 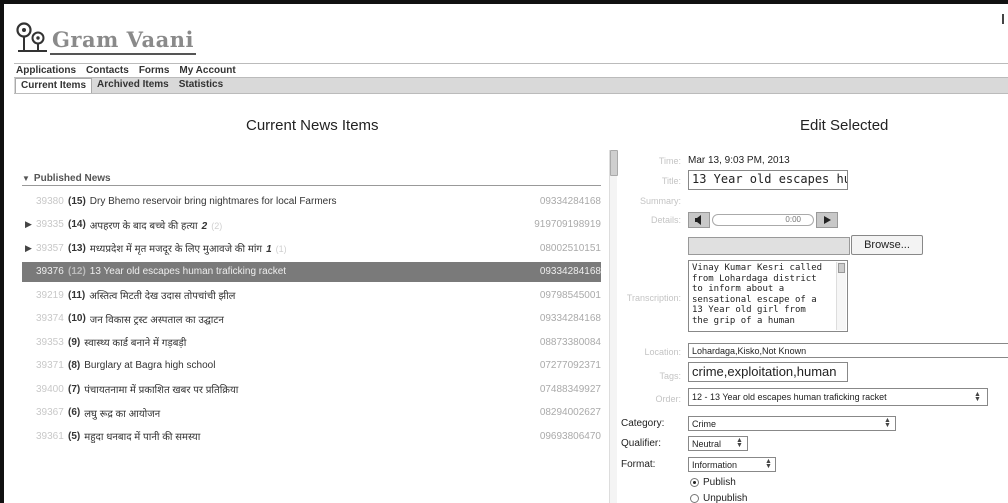 I want to click on row-number: (14), so click(x=77, y=224).